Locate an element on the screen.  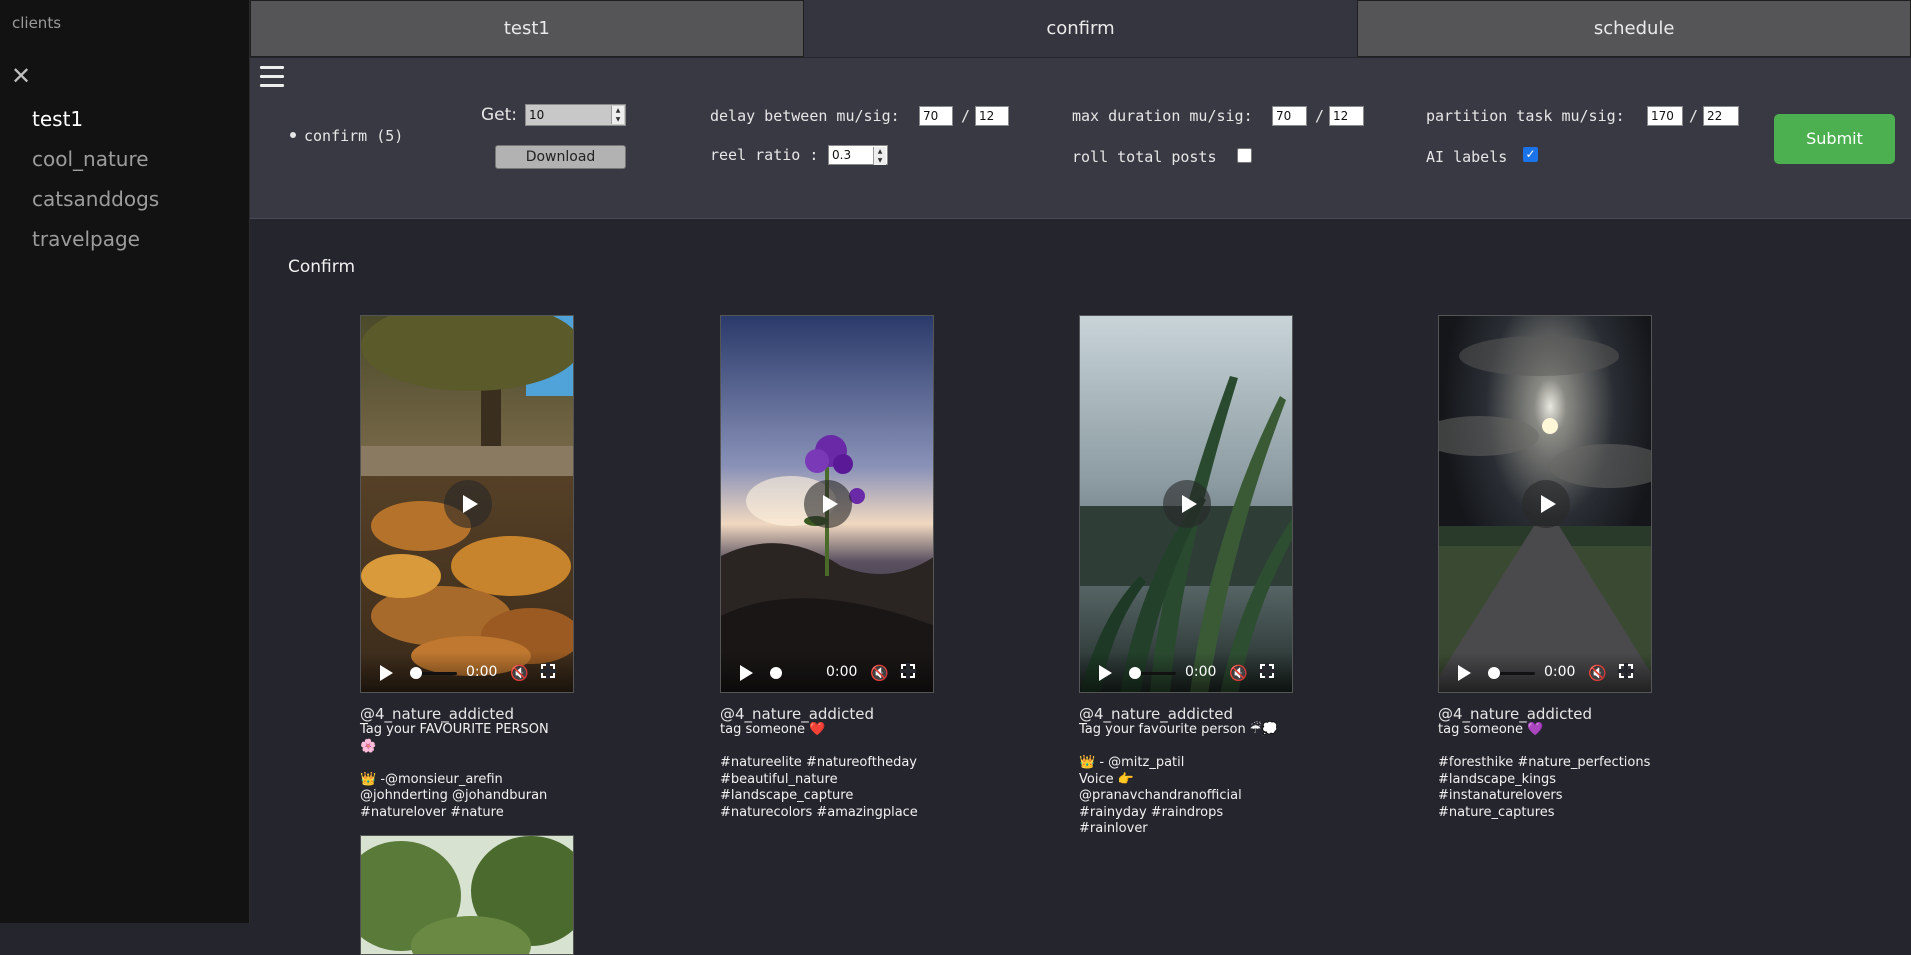
tab-confirm: confirm is located at coordinates (1080, 28).